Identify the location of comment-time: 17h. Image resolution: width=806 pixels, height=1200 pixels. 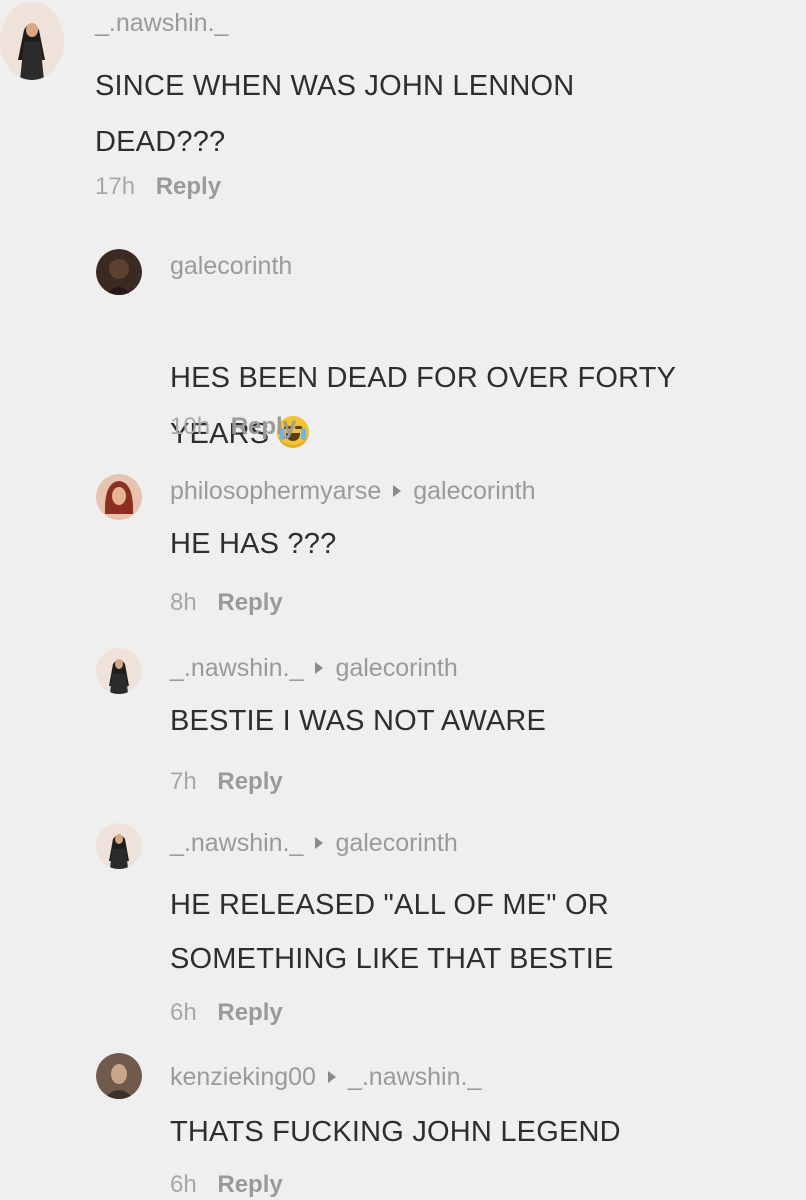
(115, 186).